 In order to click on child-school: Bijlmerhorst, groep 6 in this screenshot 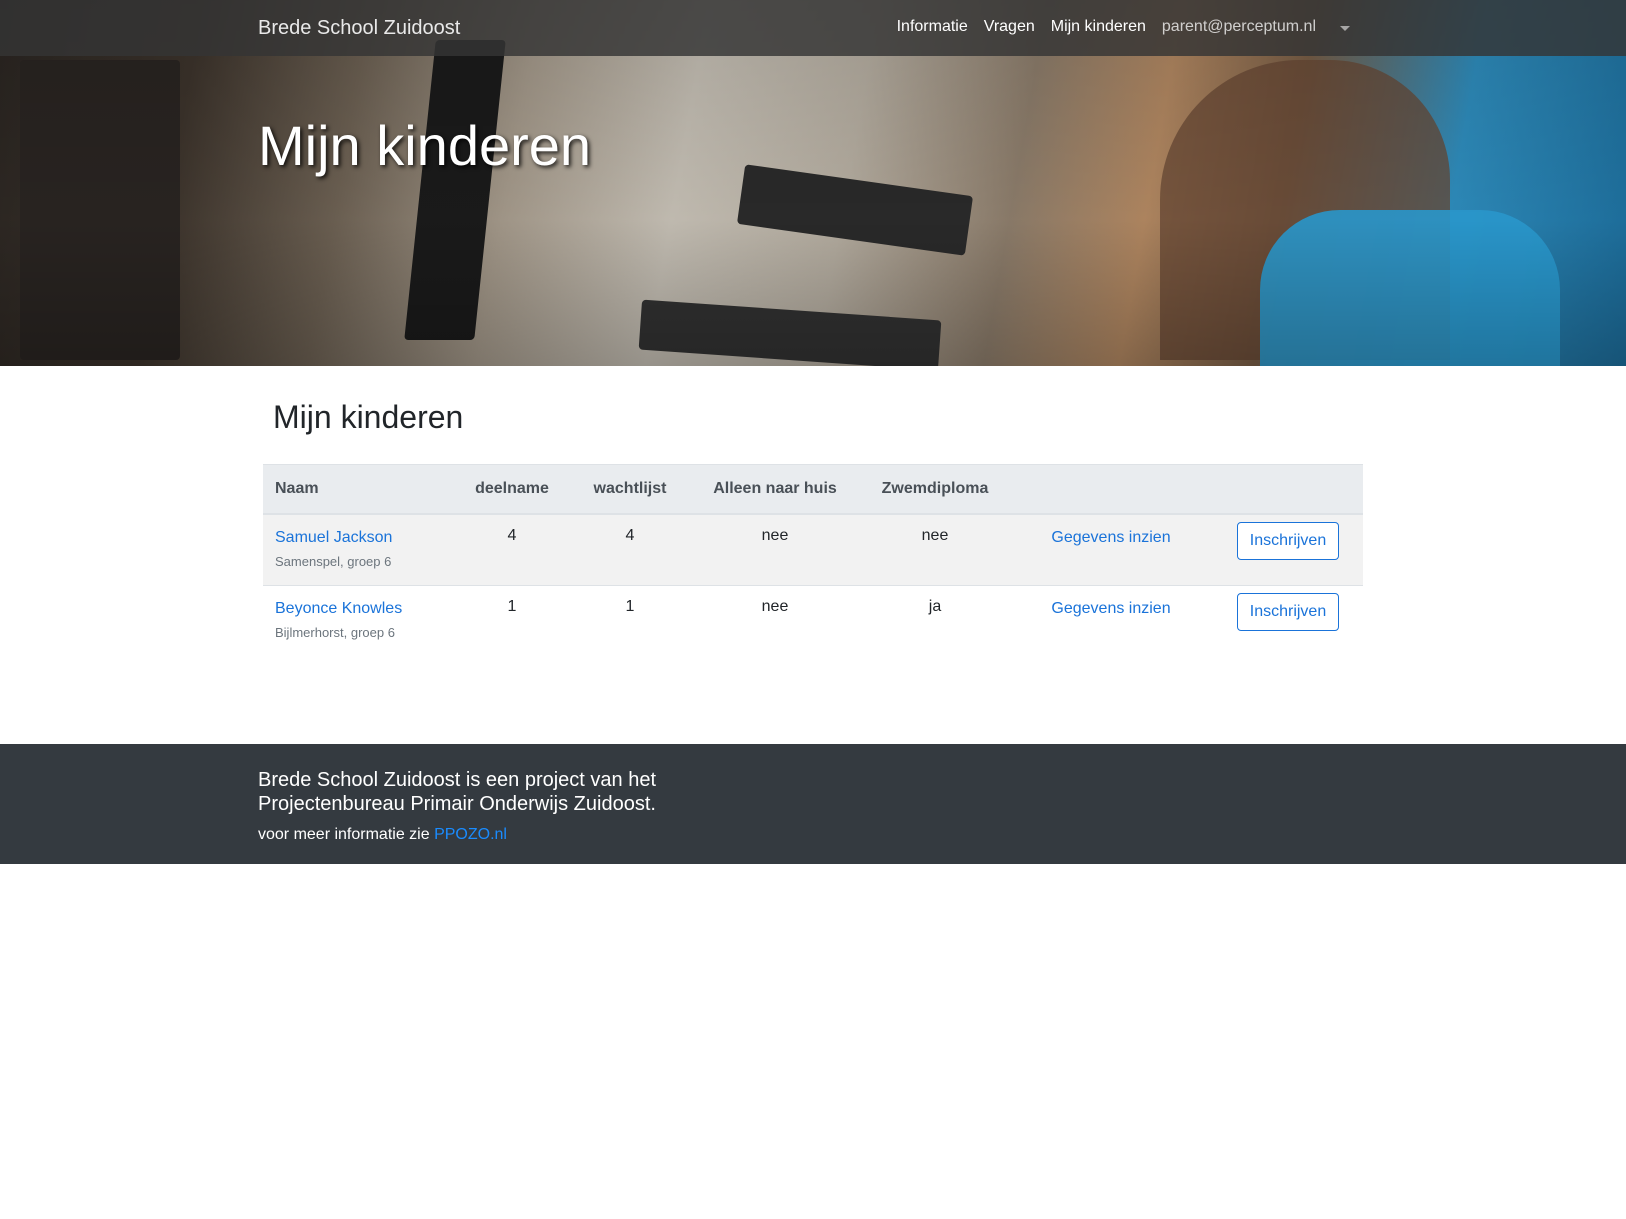, I will do `click(335, 632)`.